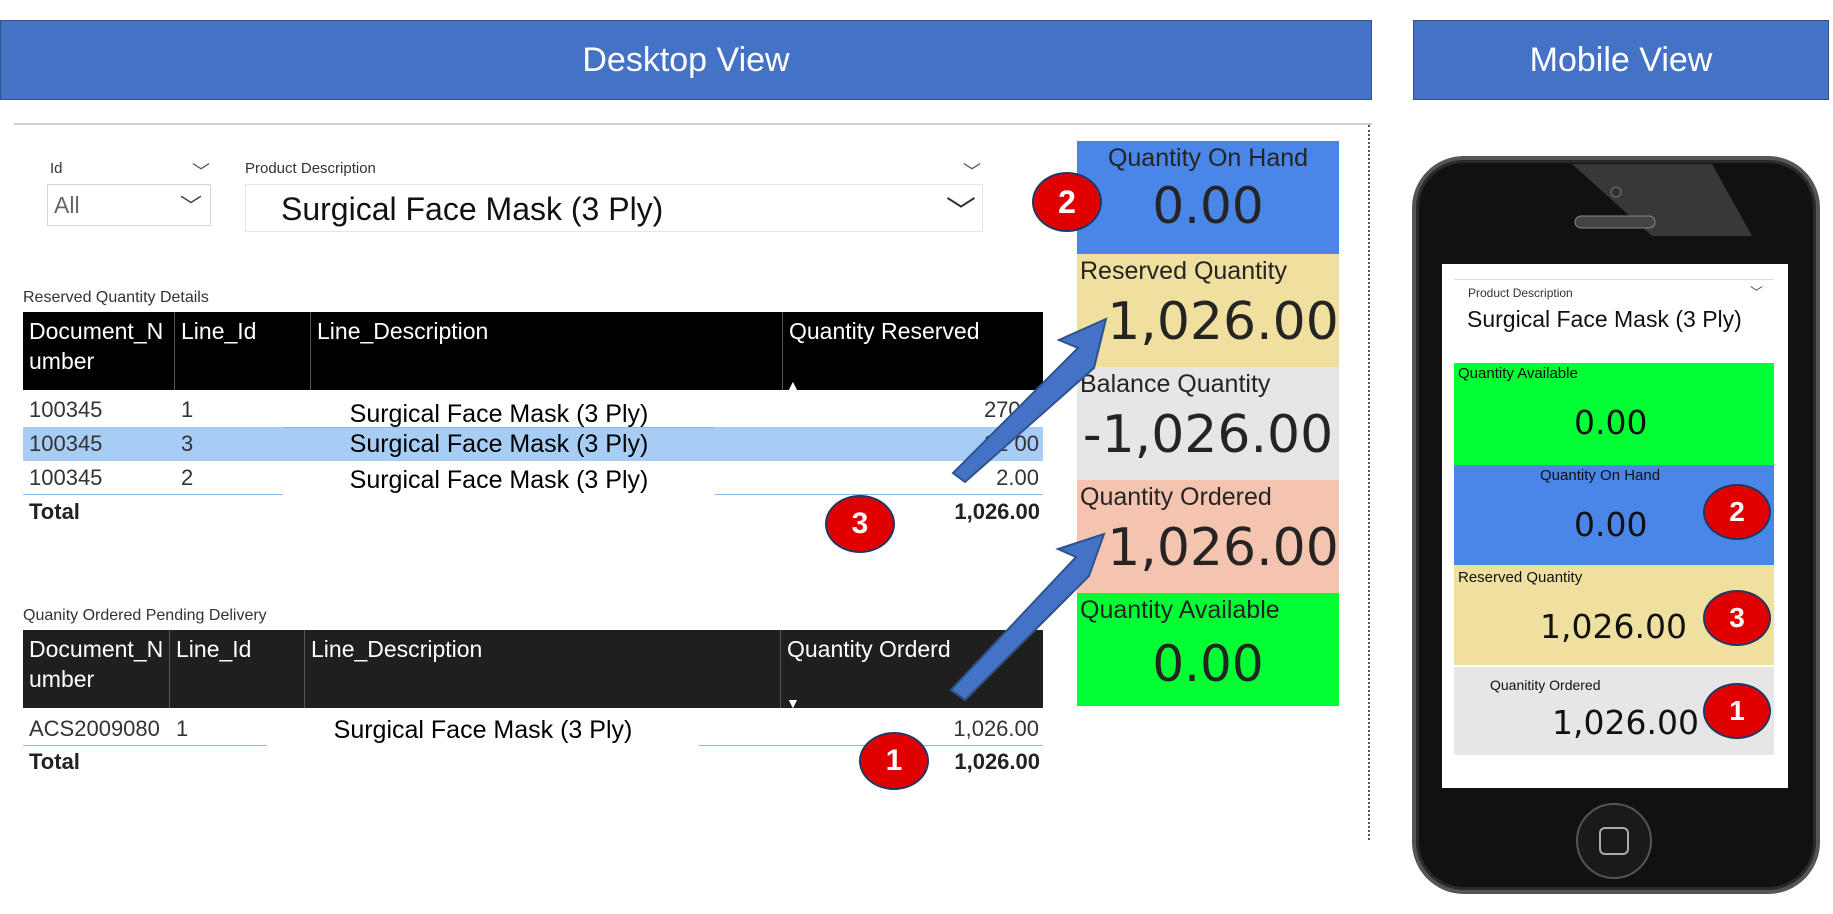 The width and height of the screenshot is (1833, 914). I want to click on card-label: Quantity On Hand, so click(1600, 475).